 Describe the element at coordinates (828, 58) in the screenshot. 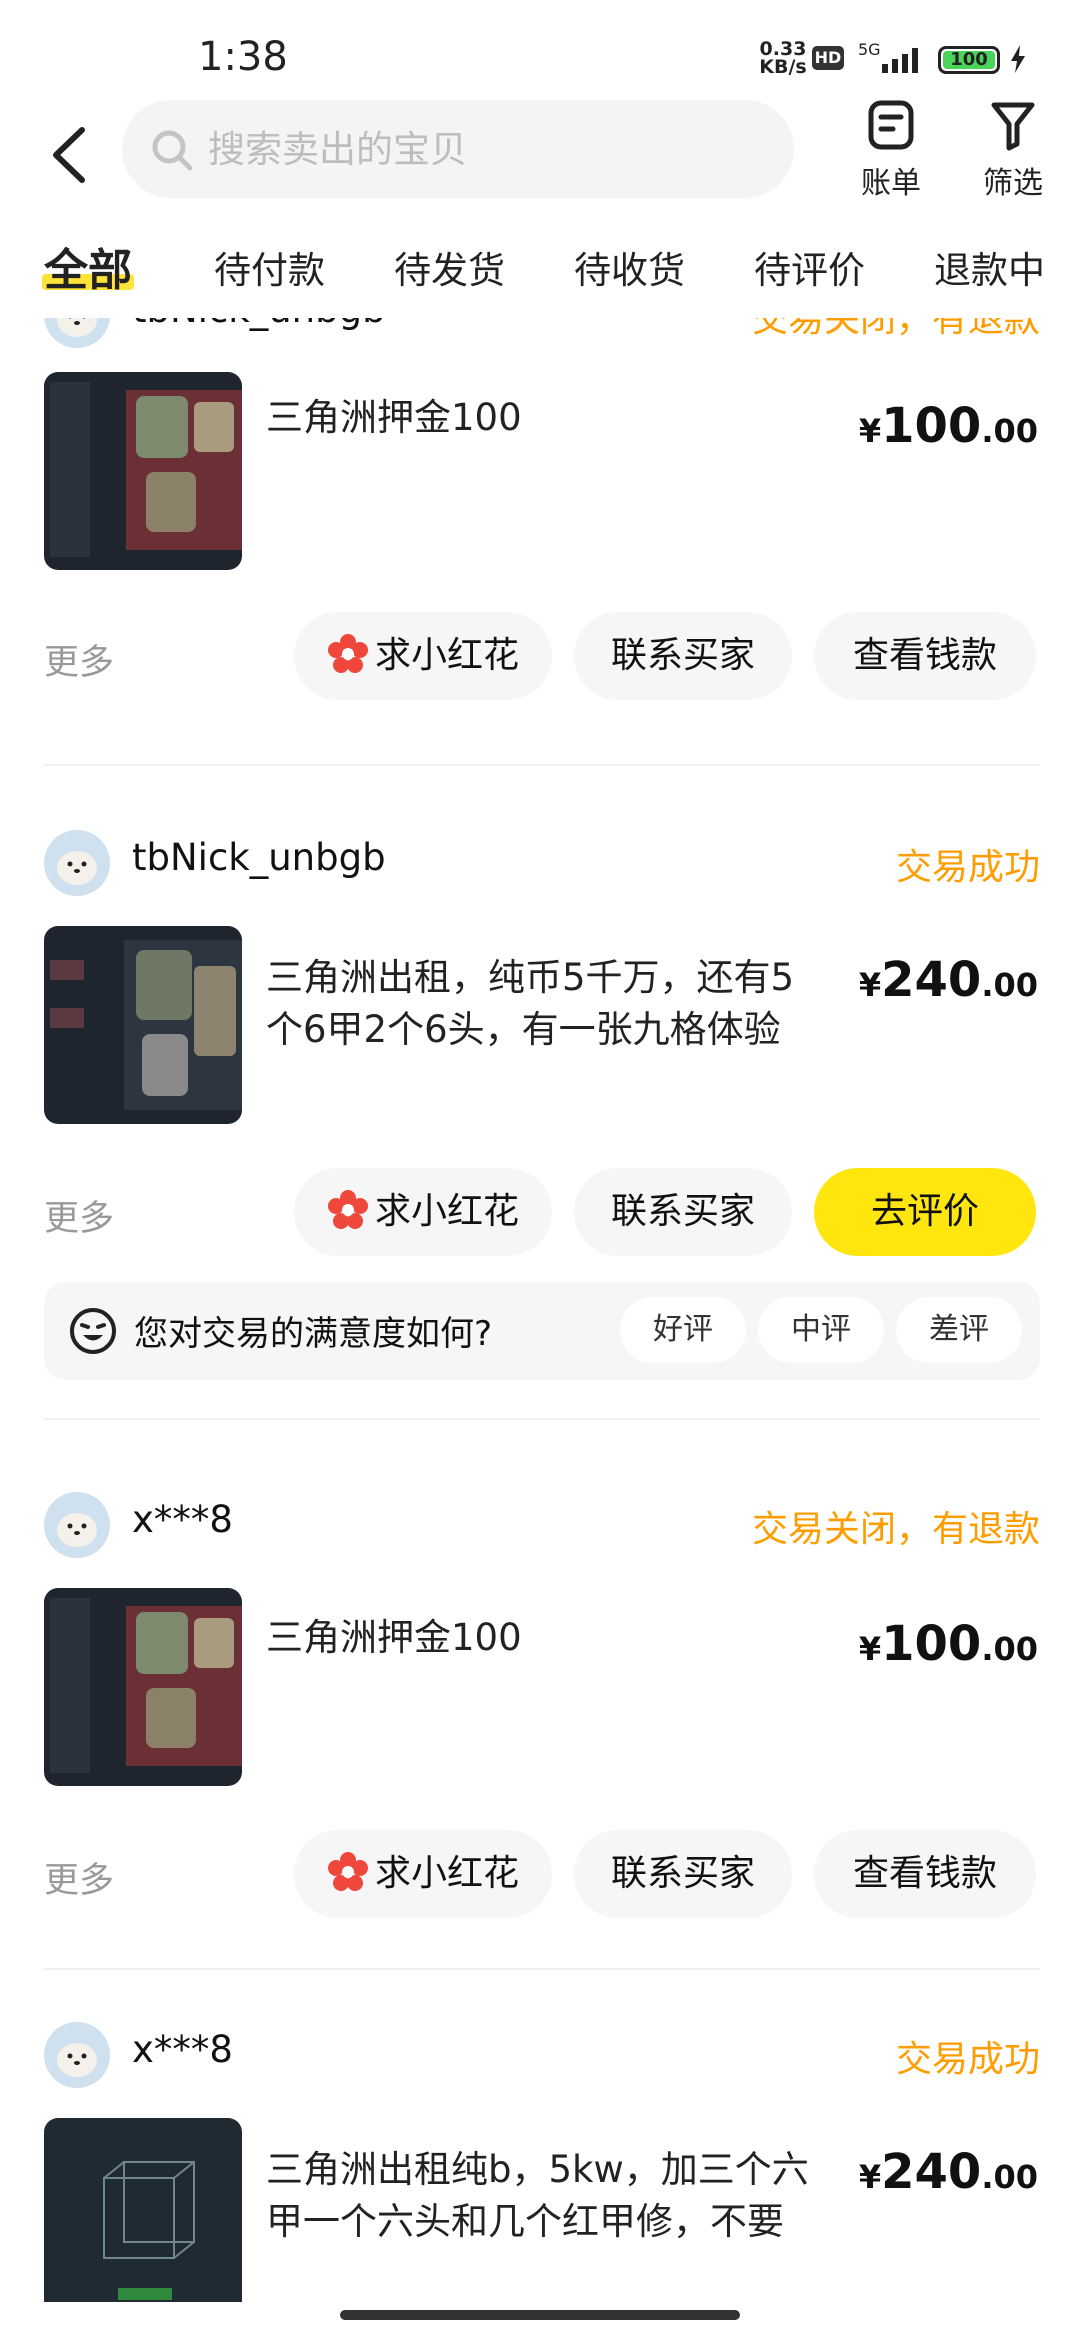

I see `hd-icon: HD` at that location.